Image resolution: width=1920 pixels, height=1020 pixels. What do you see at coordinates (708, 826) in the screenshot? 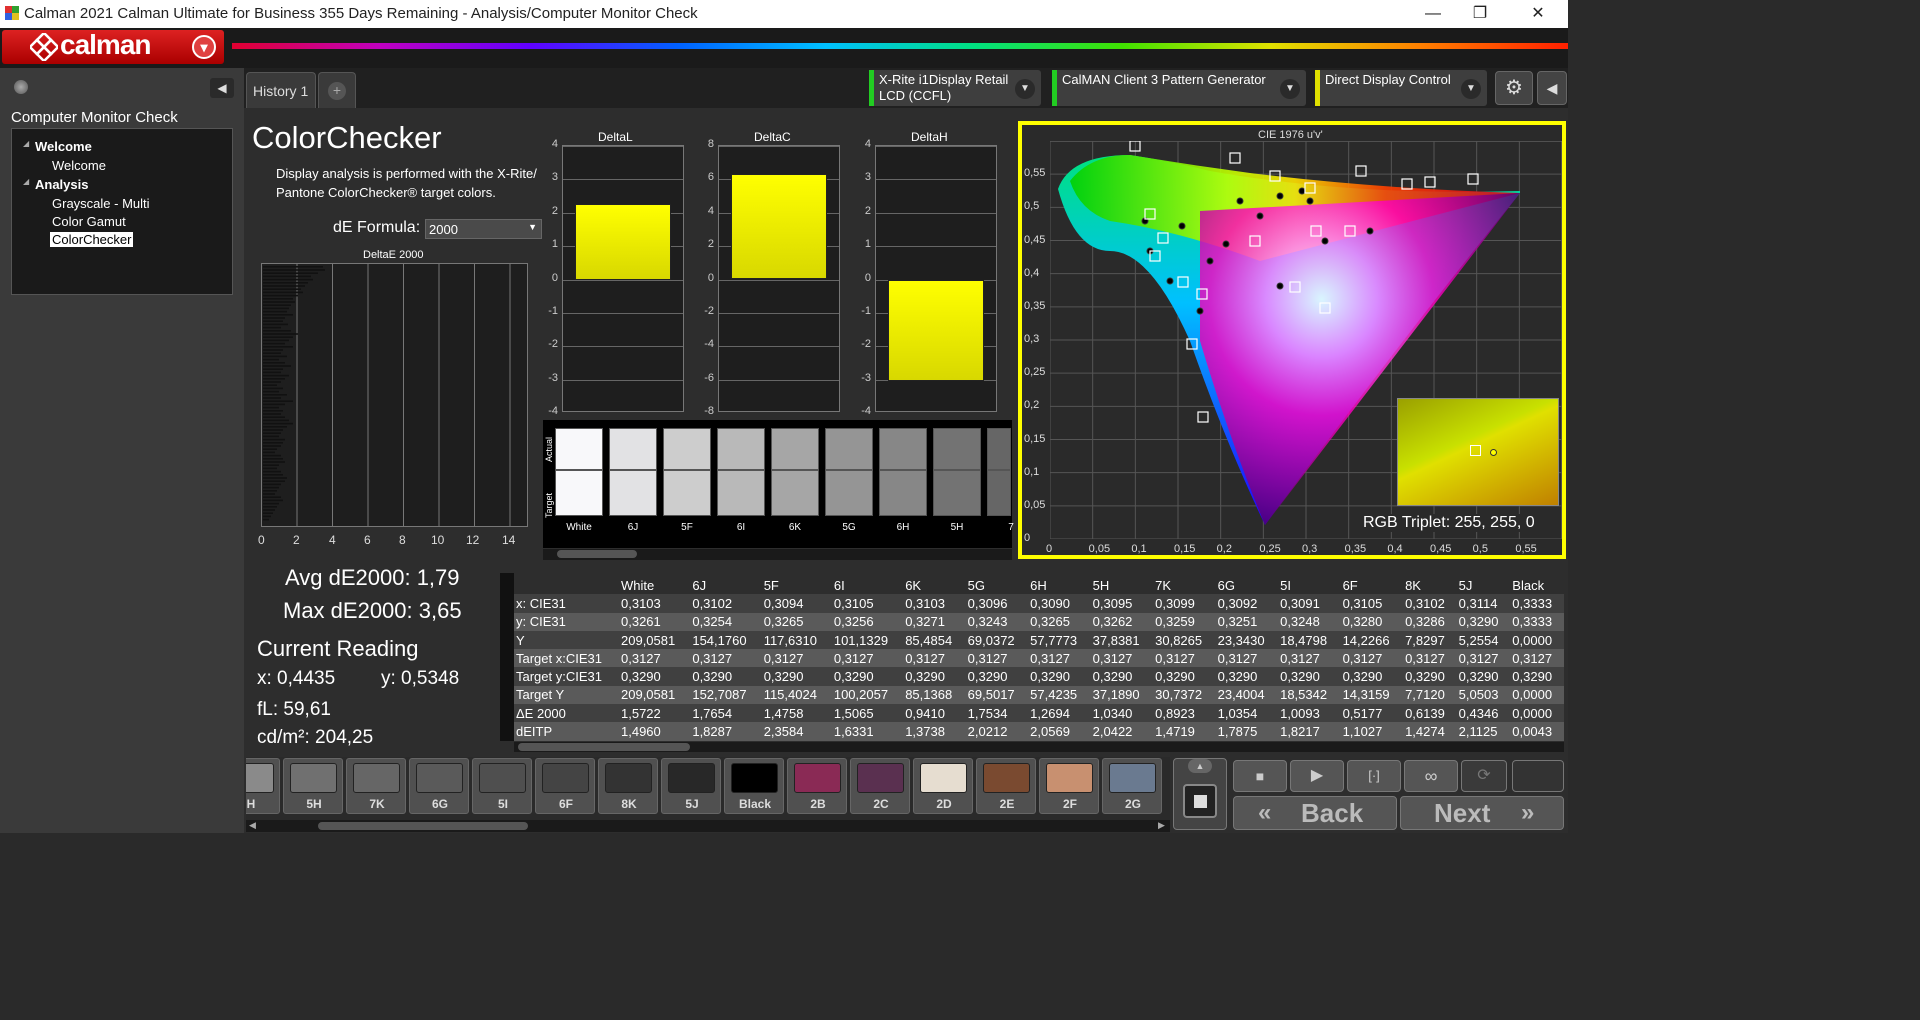
I see `bottom-scrollbar: ◀ ▶` at bounding box center [708, 826].